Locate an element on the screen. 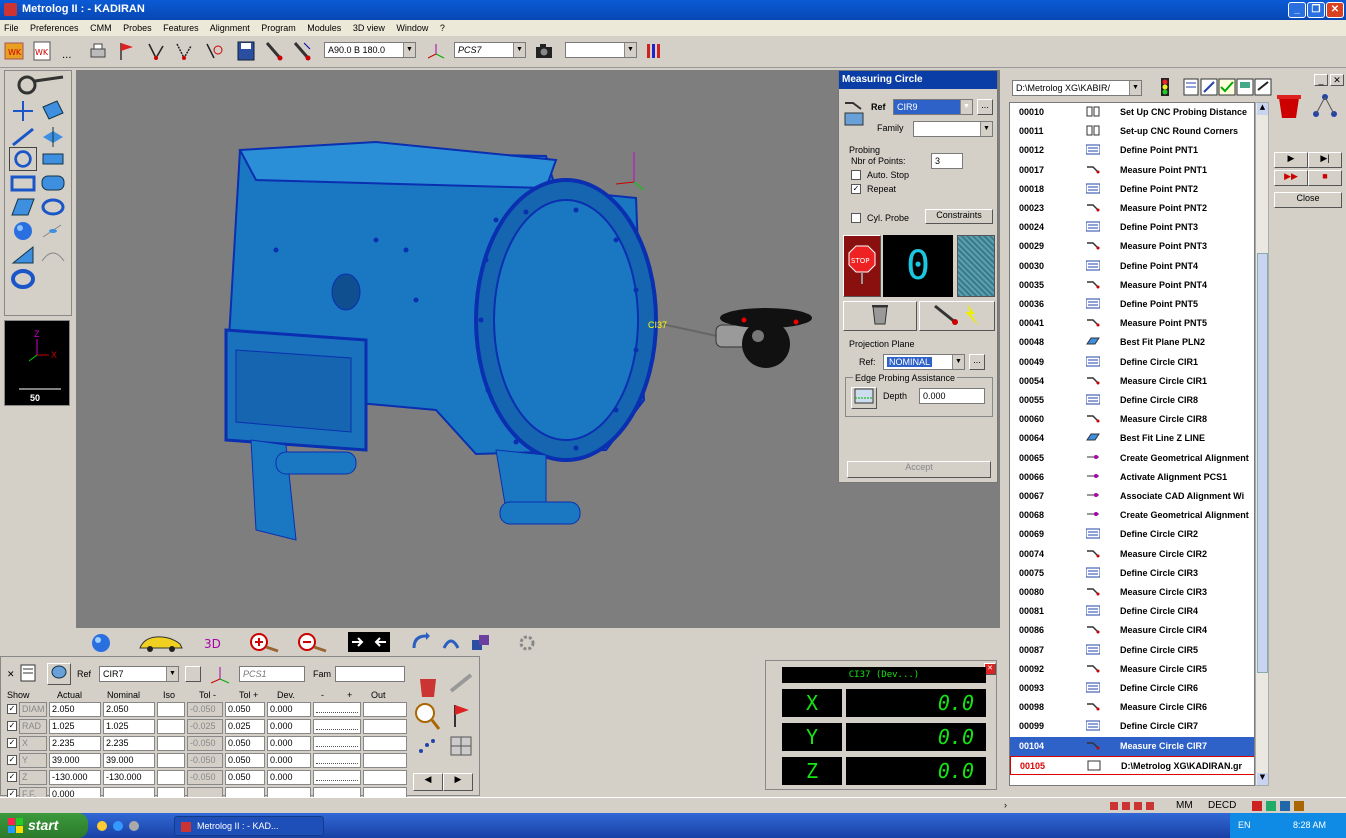  program-row: 00030 Define Point PNT4 is located at coordinates (1132, 266).